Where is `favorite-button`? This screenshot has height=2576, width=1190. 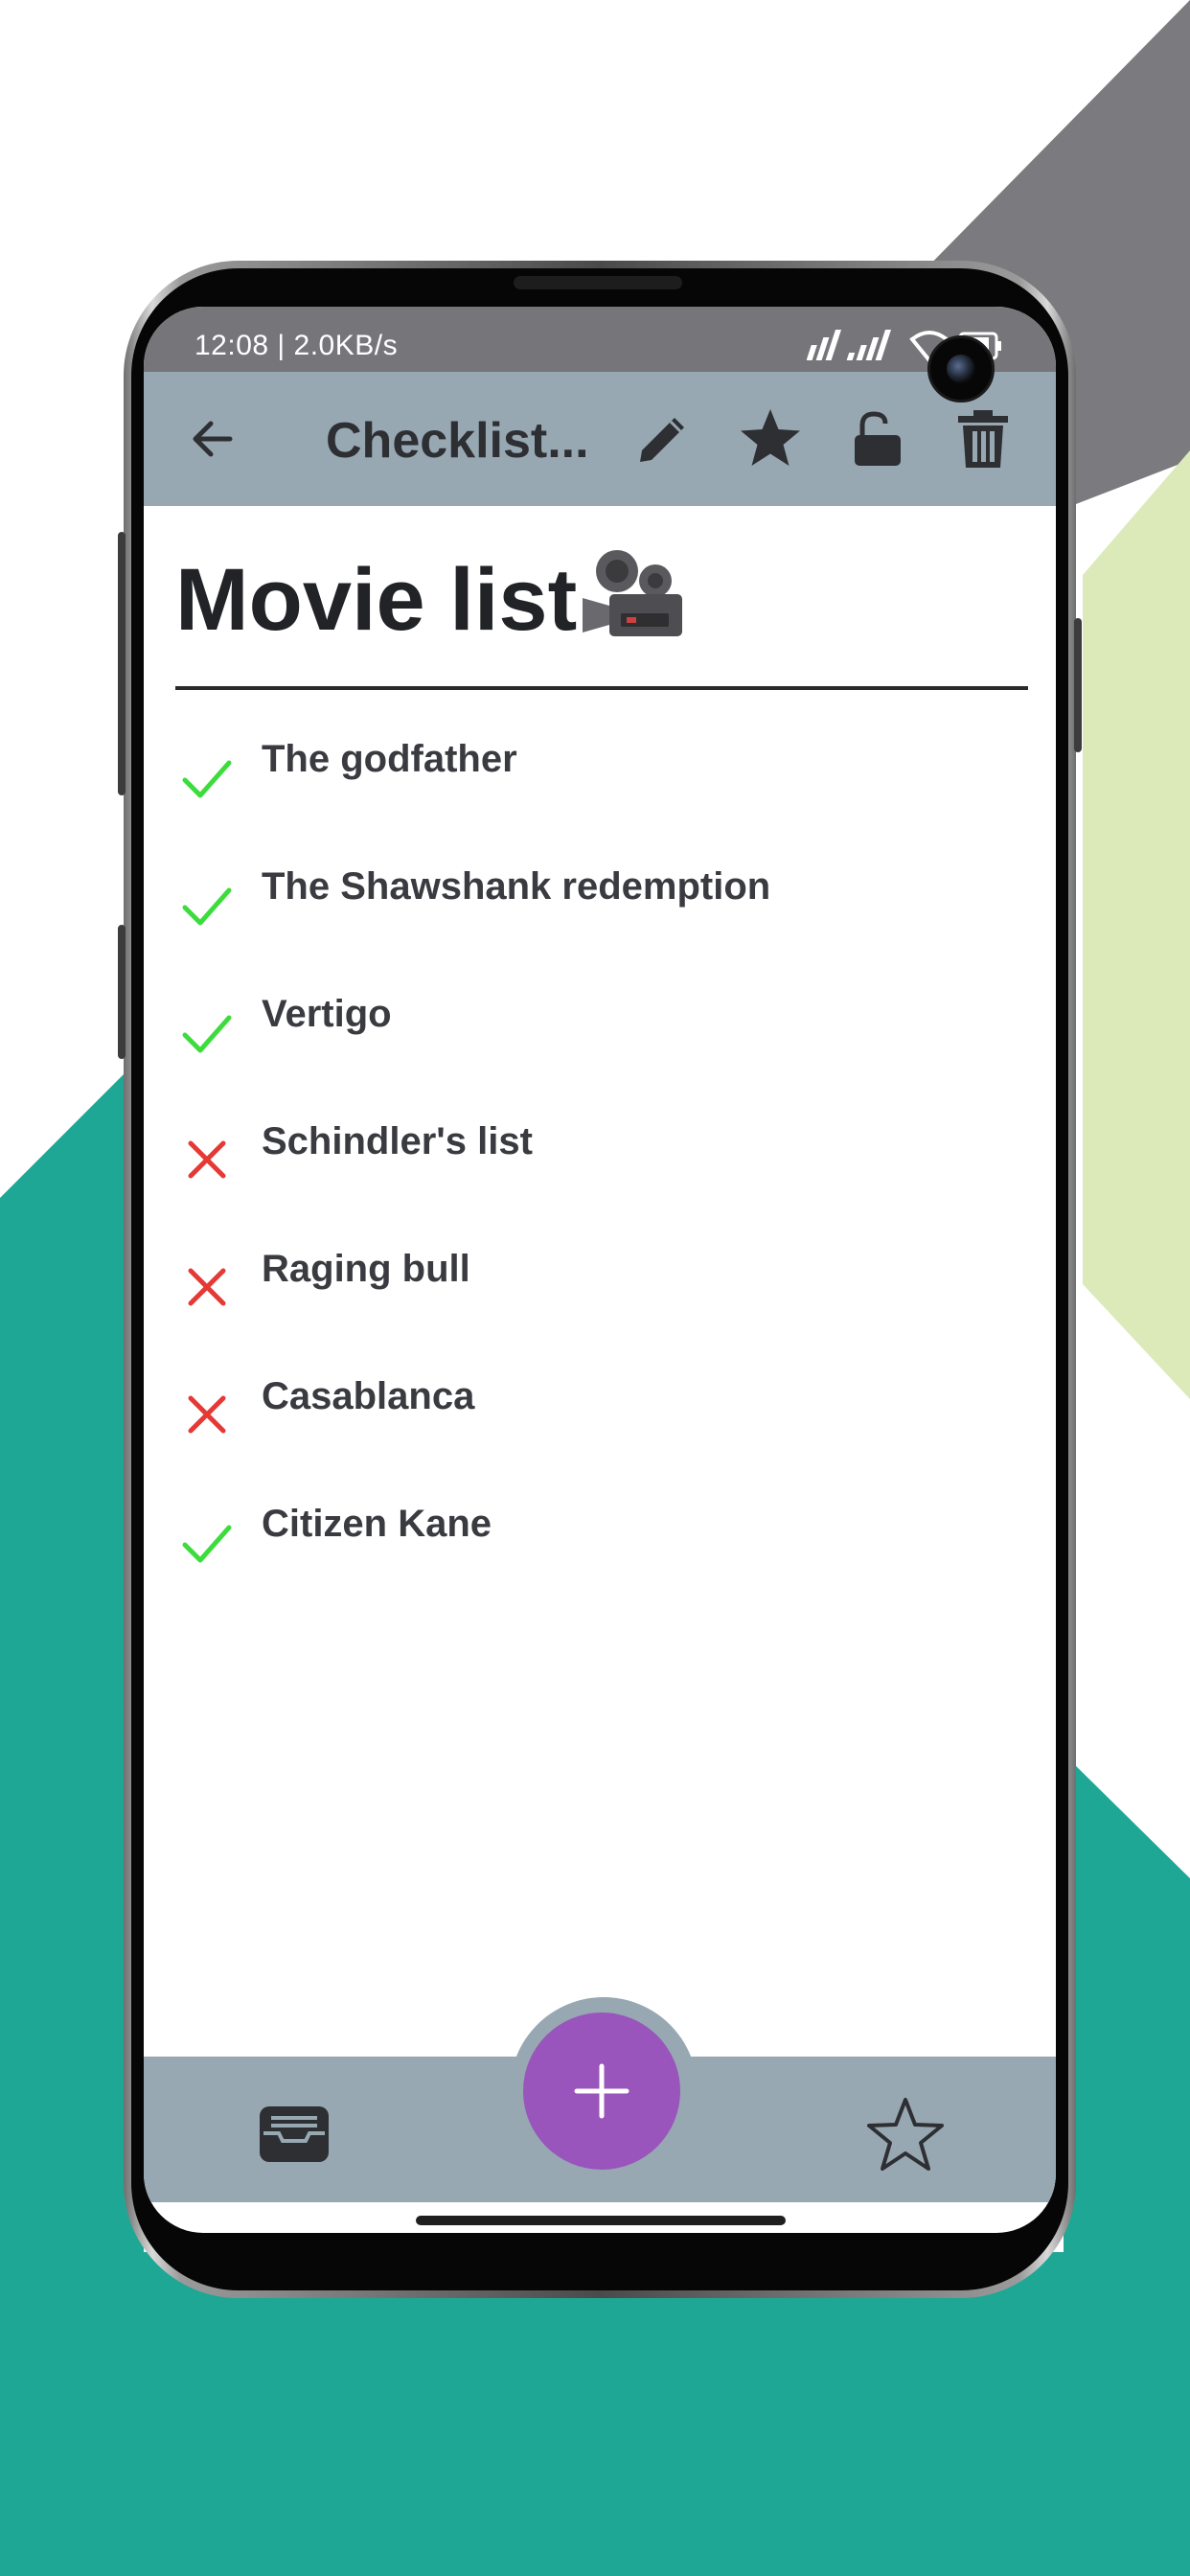
favorite-button is located at coordinates (771, 438).